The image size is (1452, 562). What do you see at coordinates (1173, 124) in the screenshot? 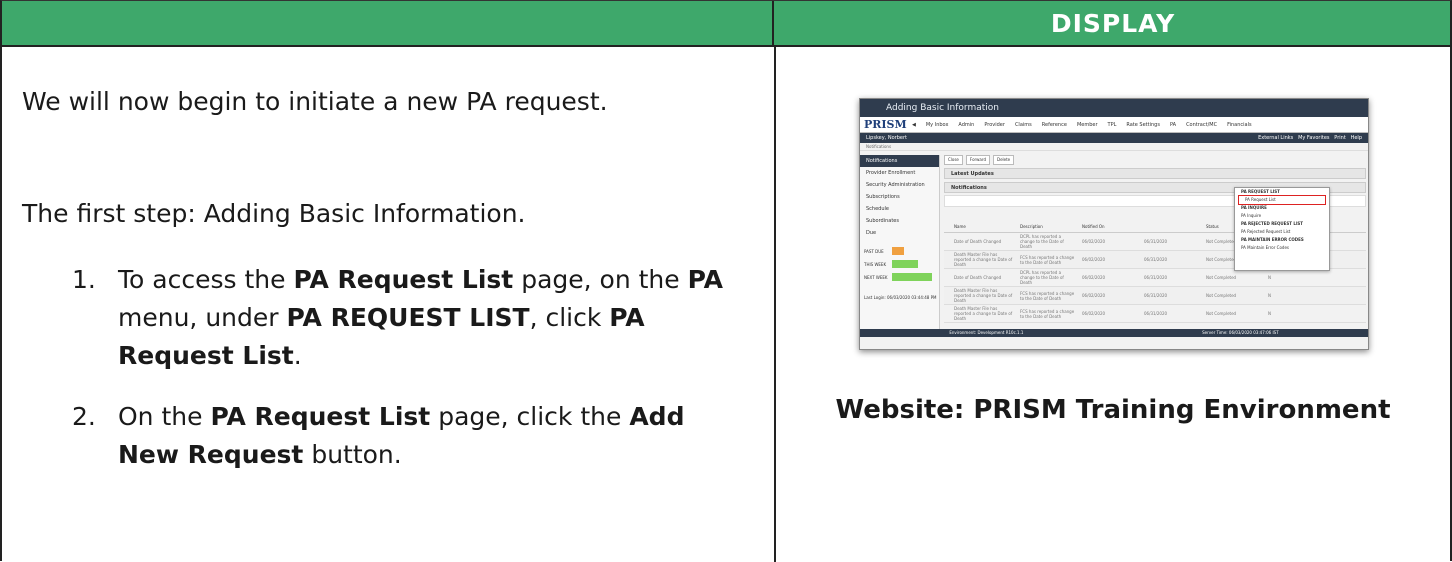
I see `nav-item-pa: PA` at bounding box center [1173, 124].